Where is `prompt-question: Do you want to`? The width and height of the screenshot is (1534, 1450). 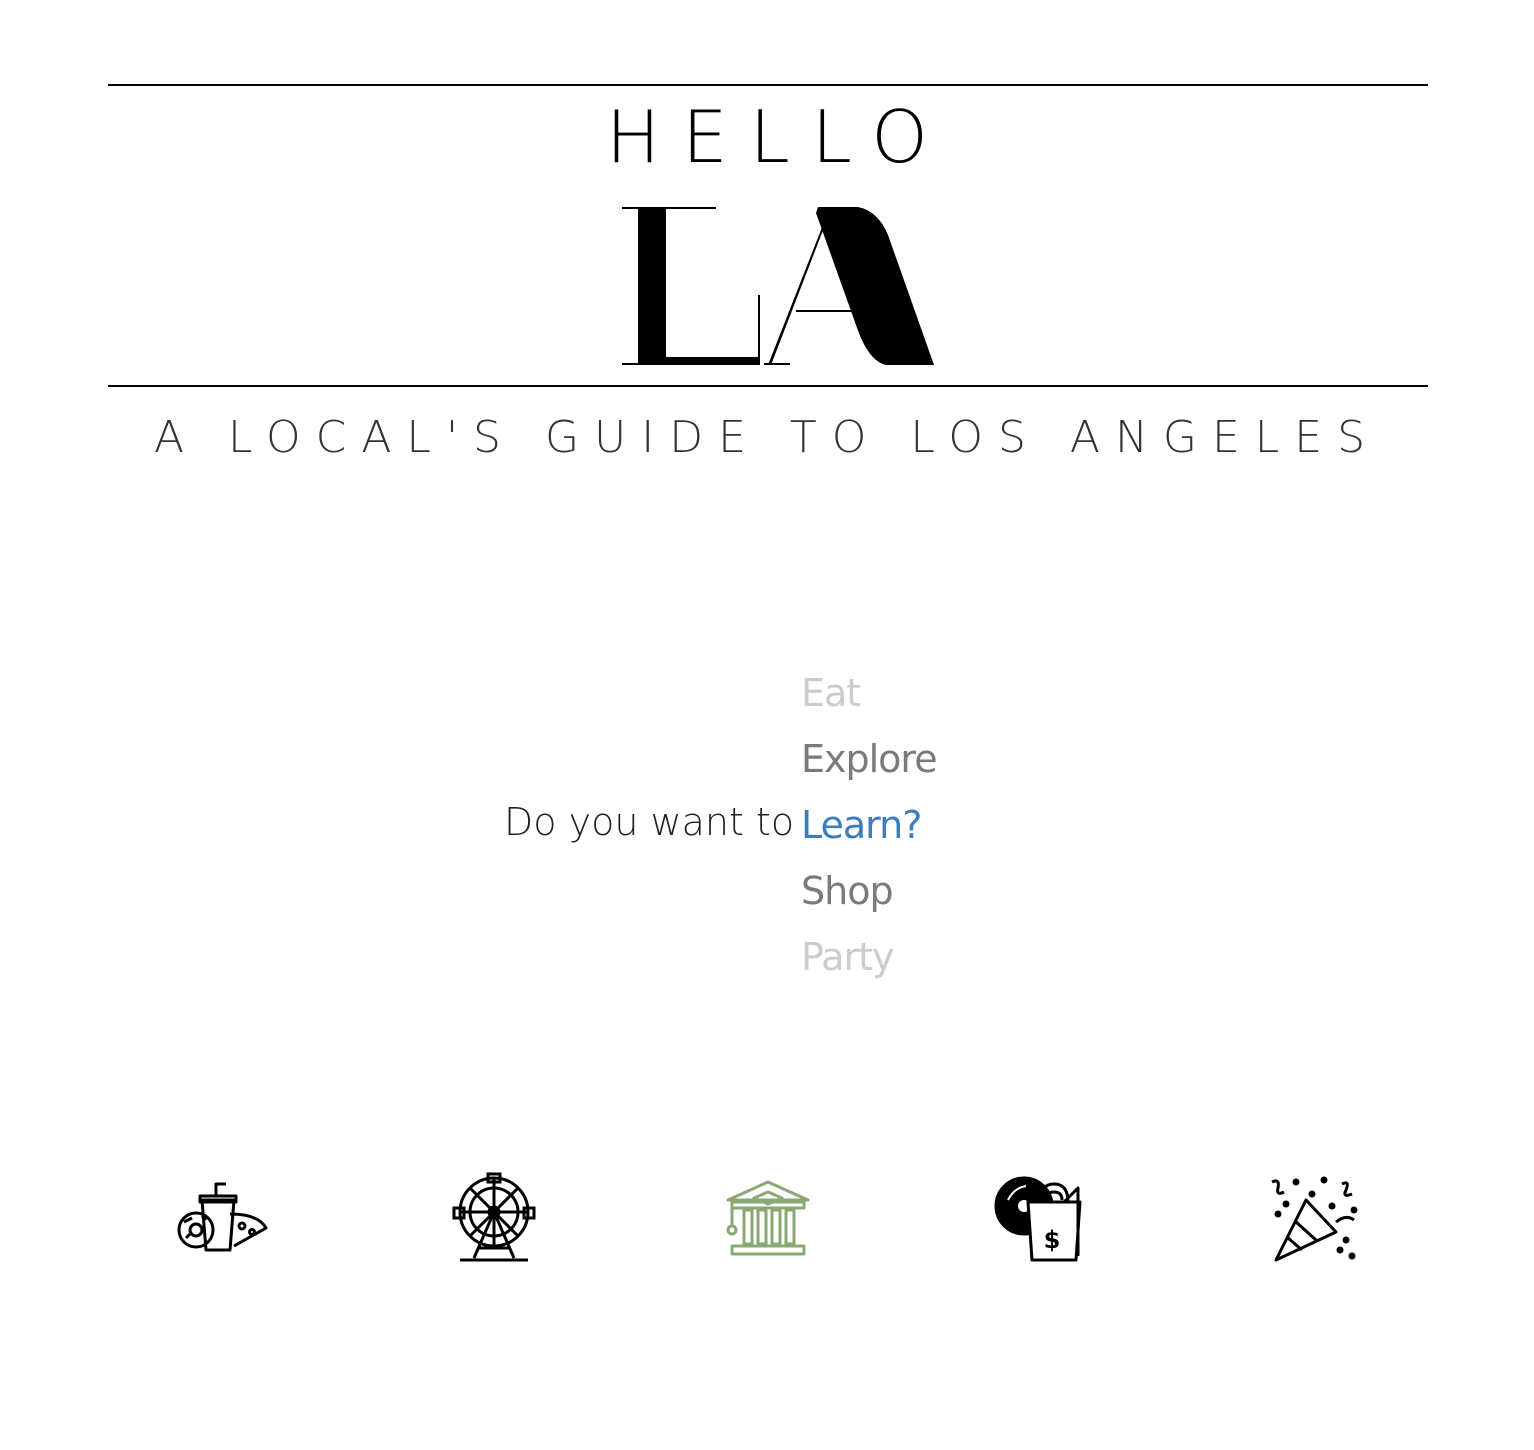
prompt-question: Do you want to is located at coordinates (649, 822).